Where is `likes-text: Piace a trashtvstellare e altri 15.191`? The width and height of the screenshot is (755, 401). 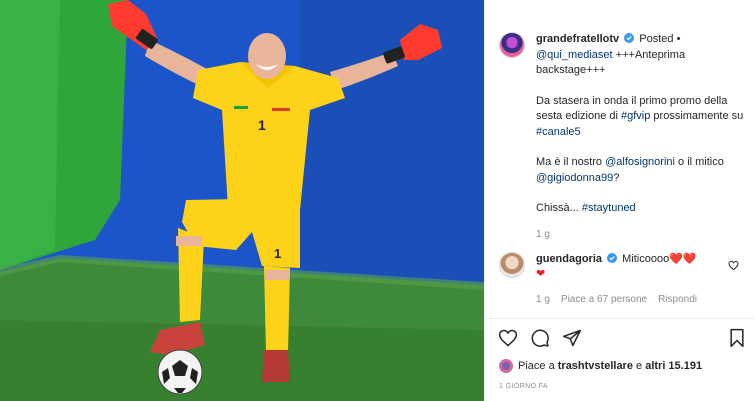 likes-text: Piace a trashtvstellare e altri 15.191 is located at coordinates (610, 366).